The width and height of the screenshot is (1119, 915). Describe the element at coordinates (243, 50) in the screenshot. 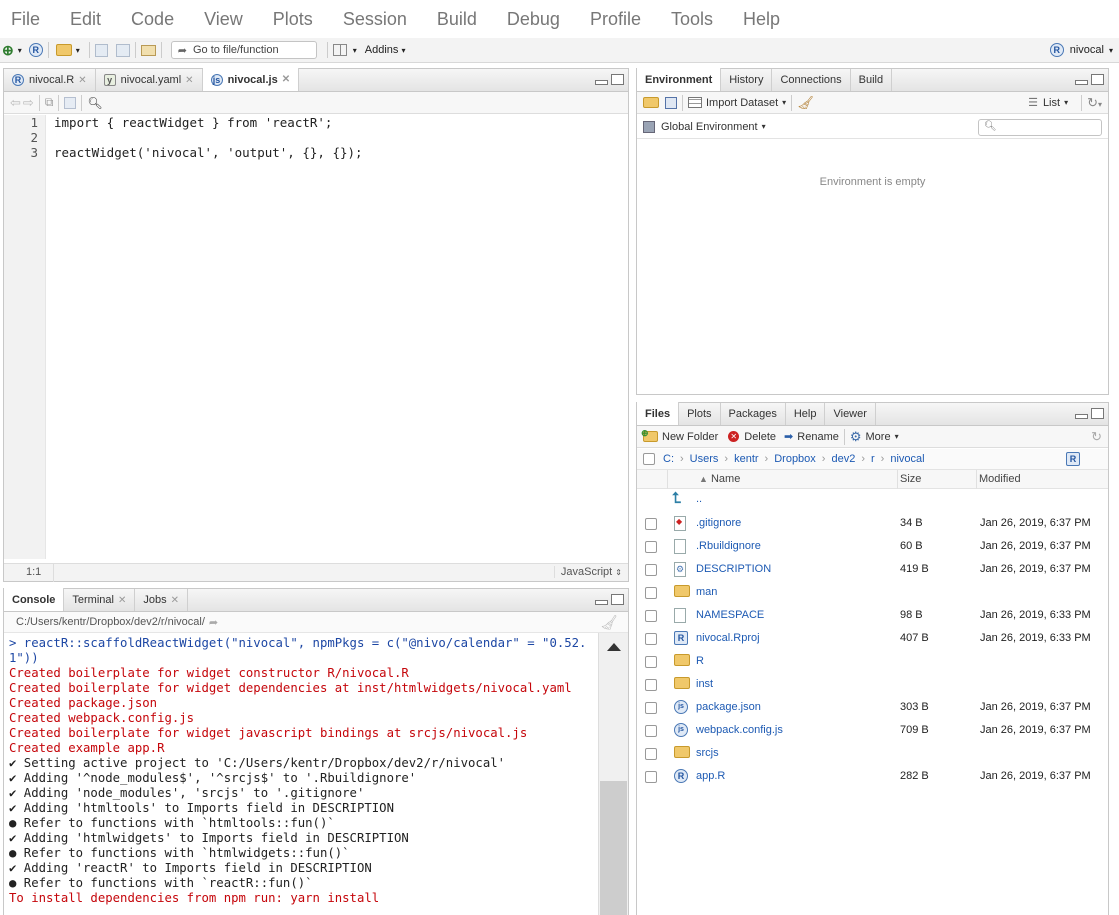

I see `goto-file-input: ➦ Go to file/function` at that location.